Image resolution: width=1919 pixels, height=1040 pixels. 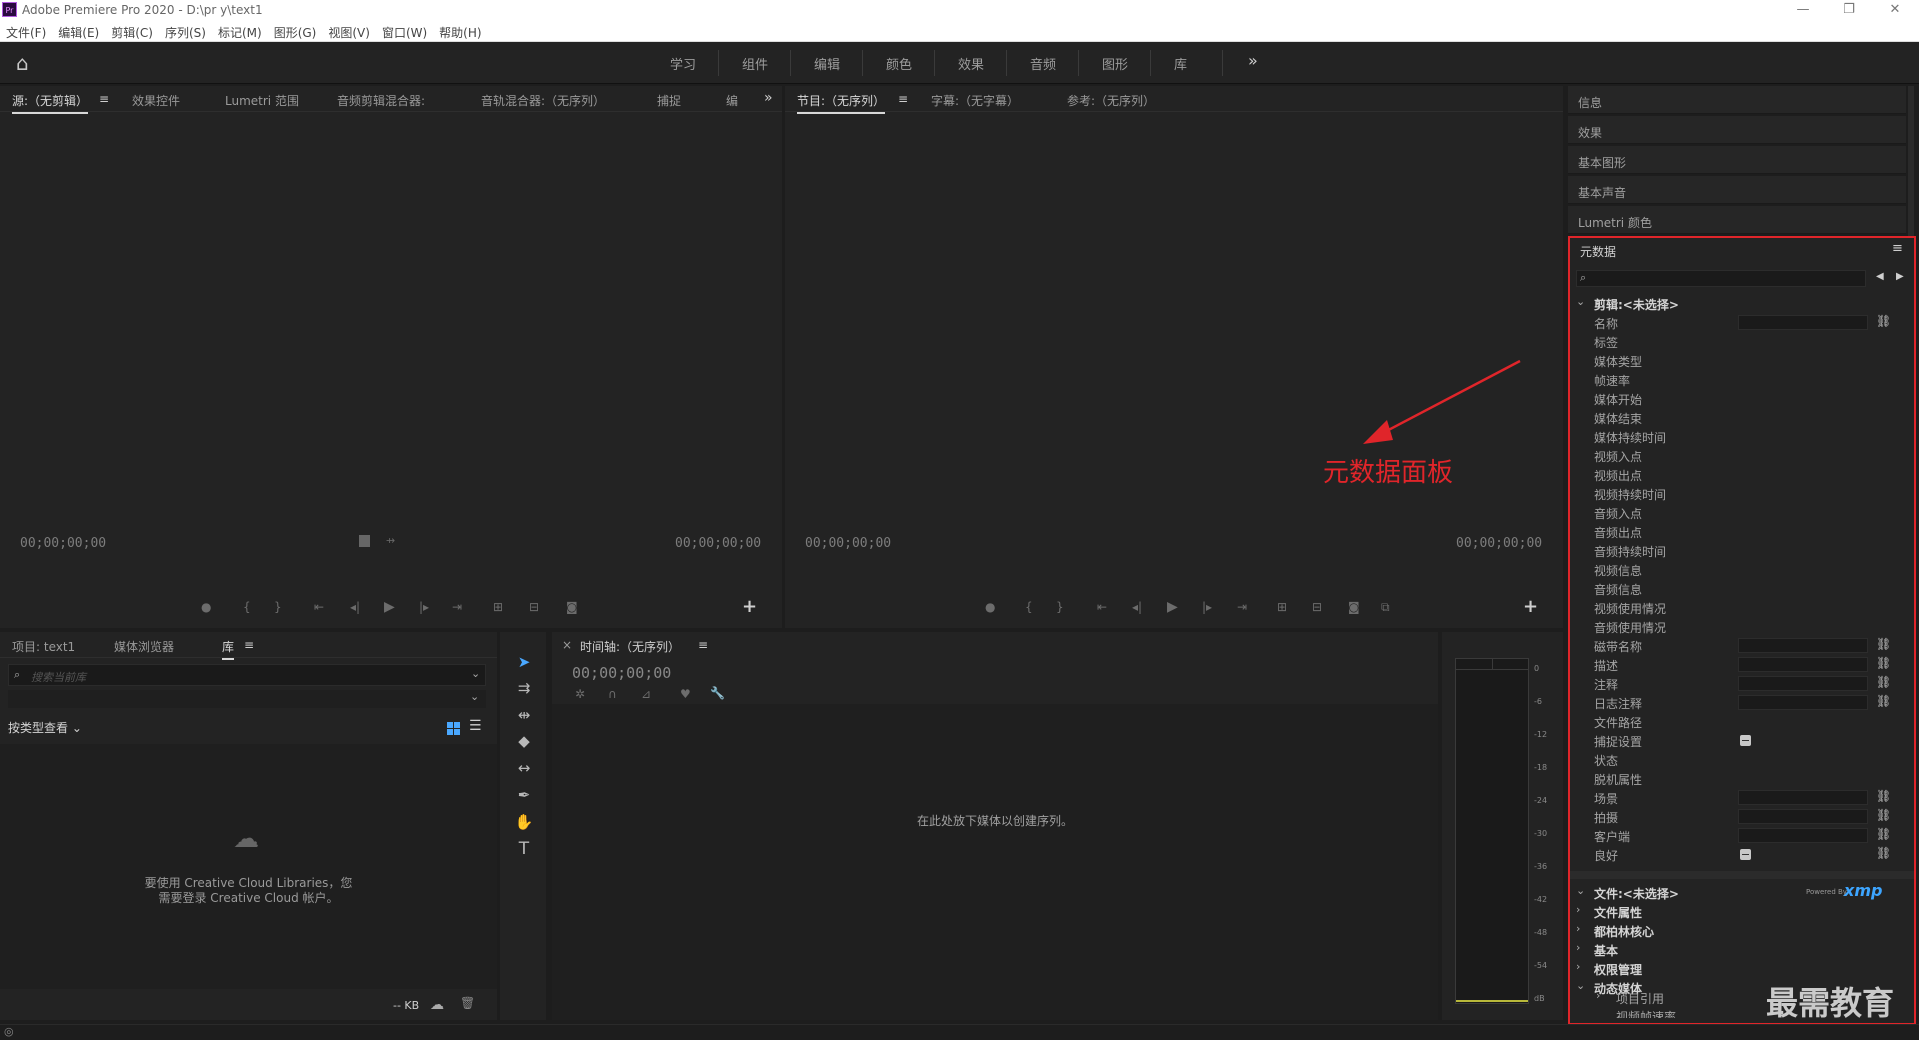 What do you see at coordinates (524, 688) in the screenshot?
I see `track-select-tool-icon: ⇉` at bounding box center [524, 688].